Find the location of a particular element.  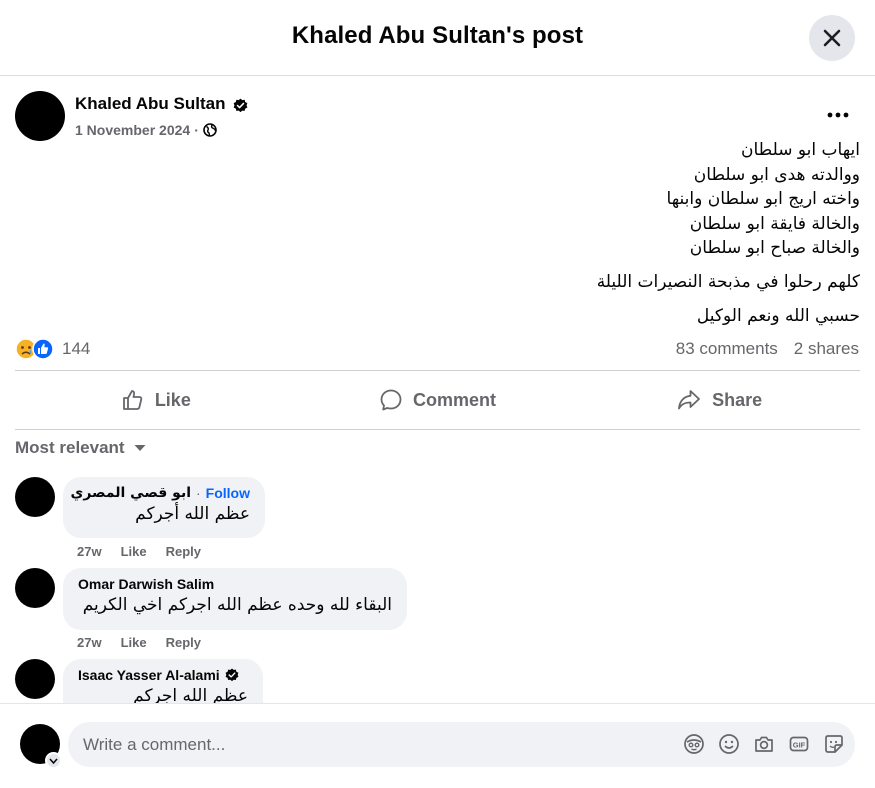

like-reaction-icon is located at coordinates (43, 349).